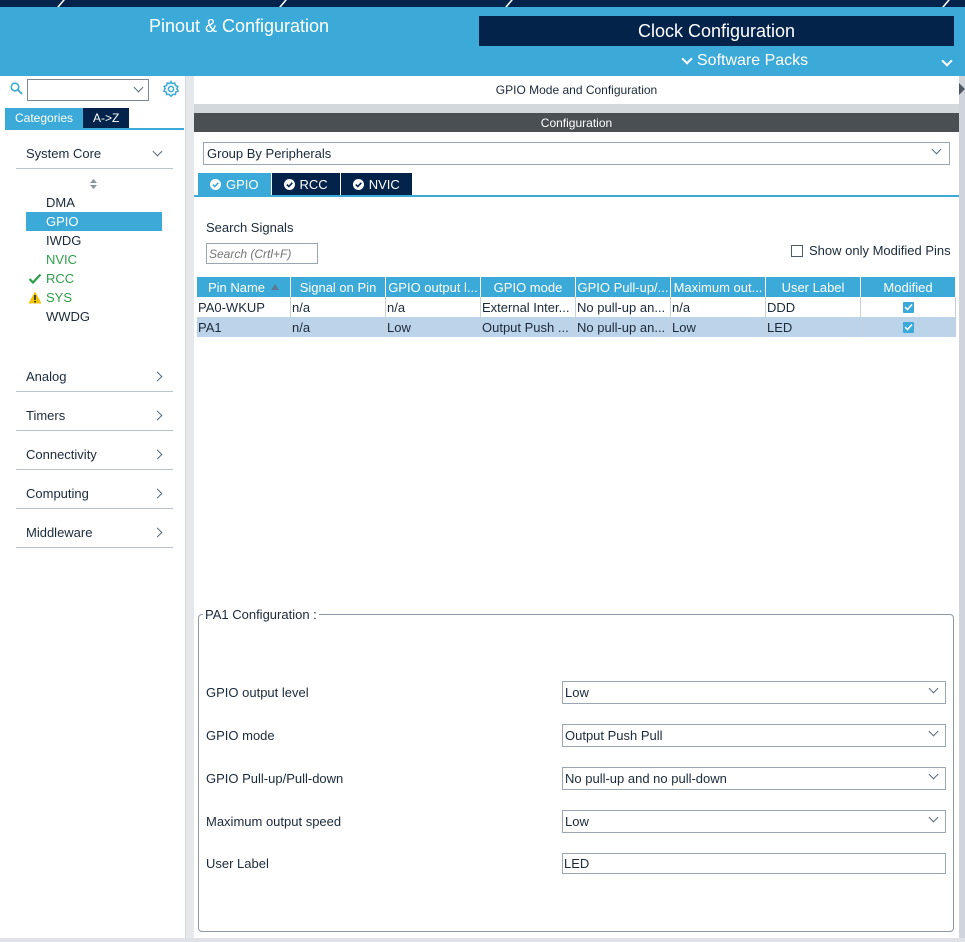  What do you see at coordinates (754, 863) in the screenshot?
I see `user-label-input` at bounding box center [754, 863].